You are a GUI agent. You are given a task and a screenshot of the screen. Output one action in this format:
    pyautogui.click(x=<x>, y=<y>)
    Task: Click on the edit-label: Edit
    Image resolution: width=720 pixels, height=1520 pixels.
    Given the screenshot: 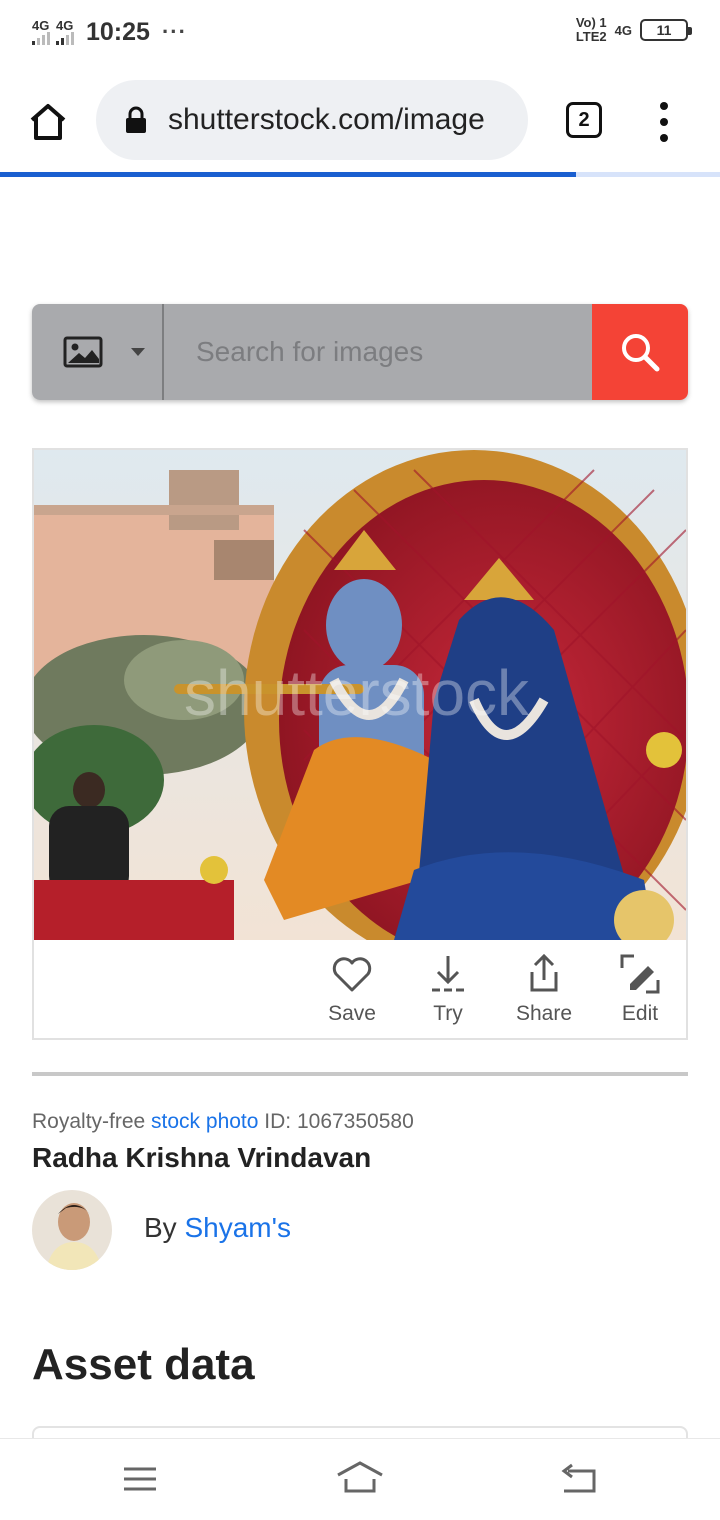 What is the action you would take?
    pyautogui.click(x=640, y=1013)
    